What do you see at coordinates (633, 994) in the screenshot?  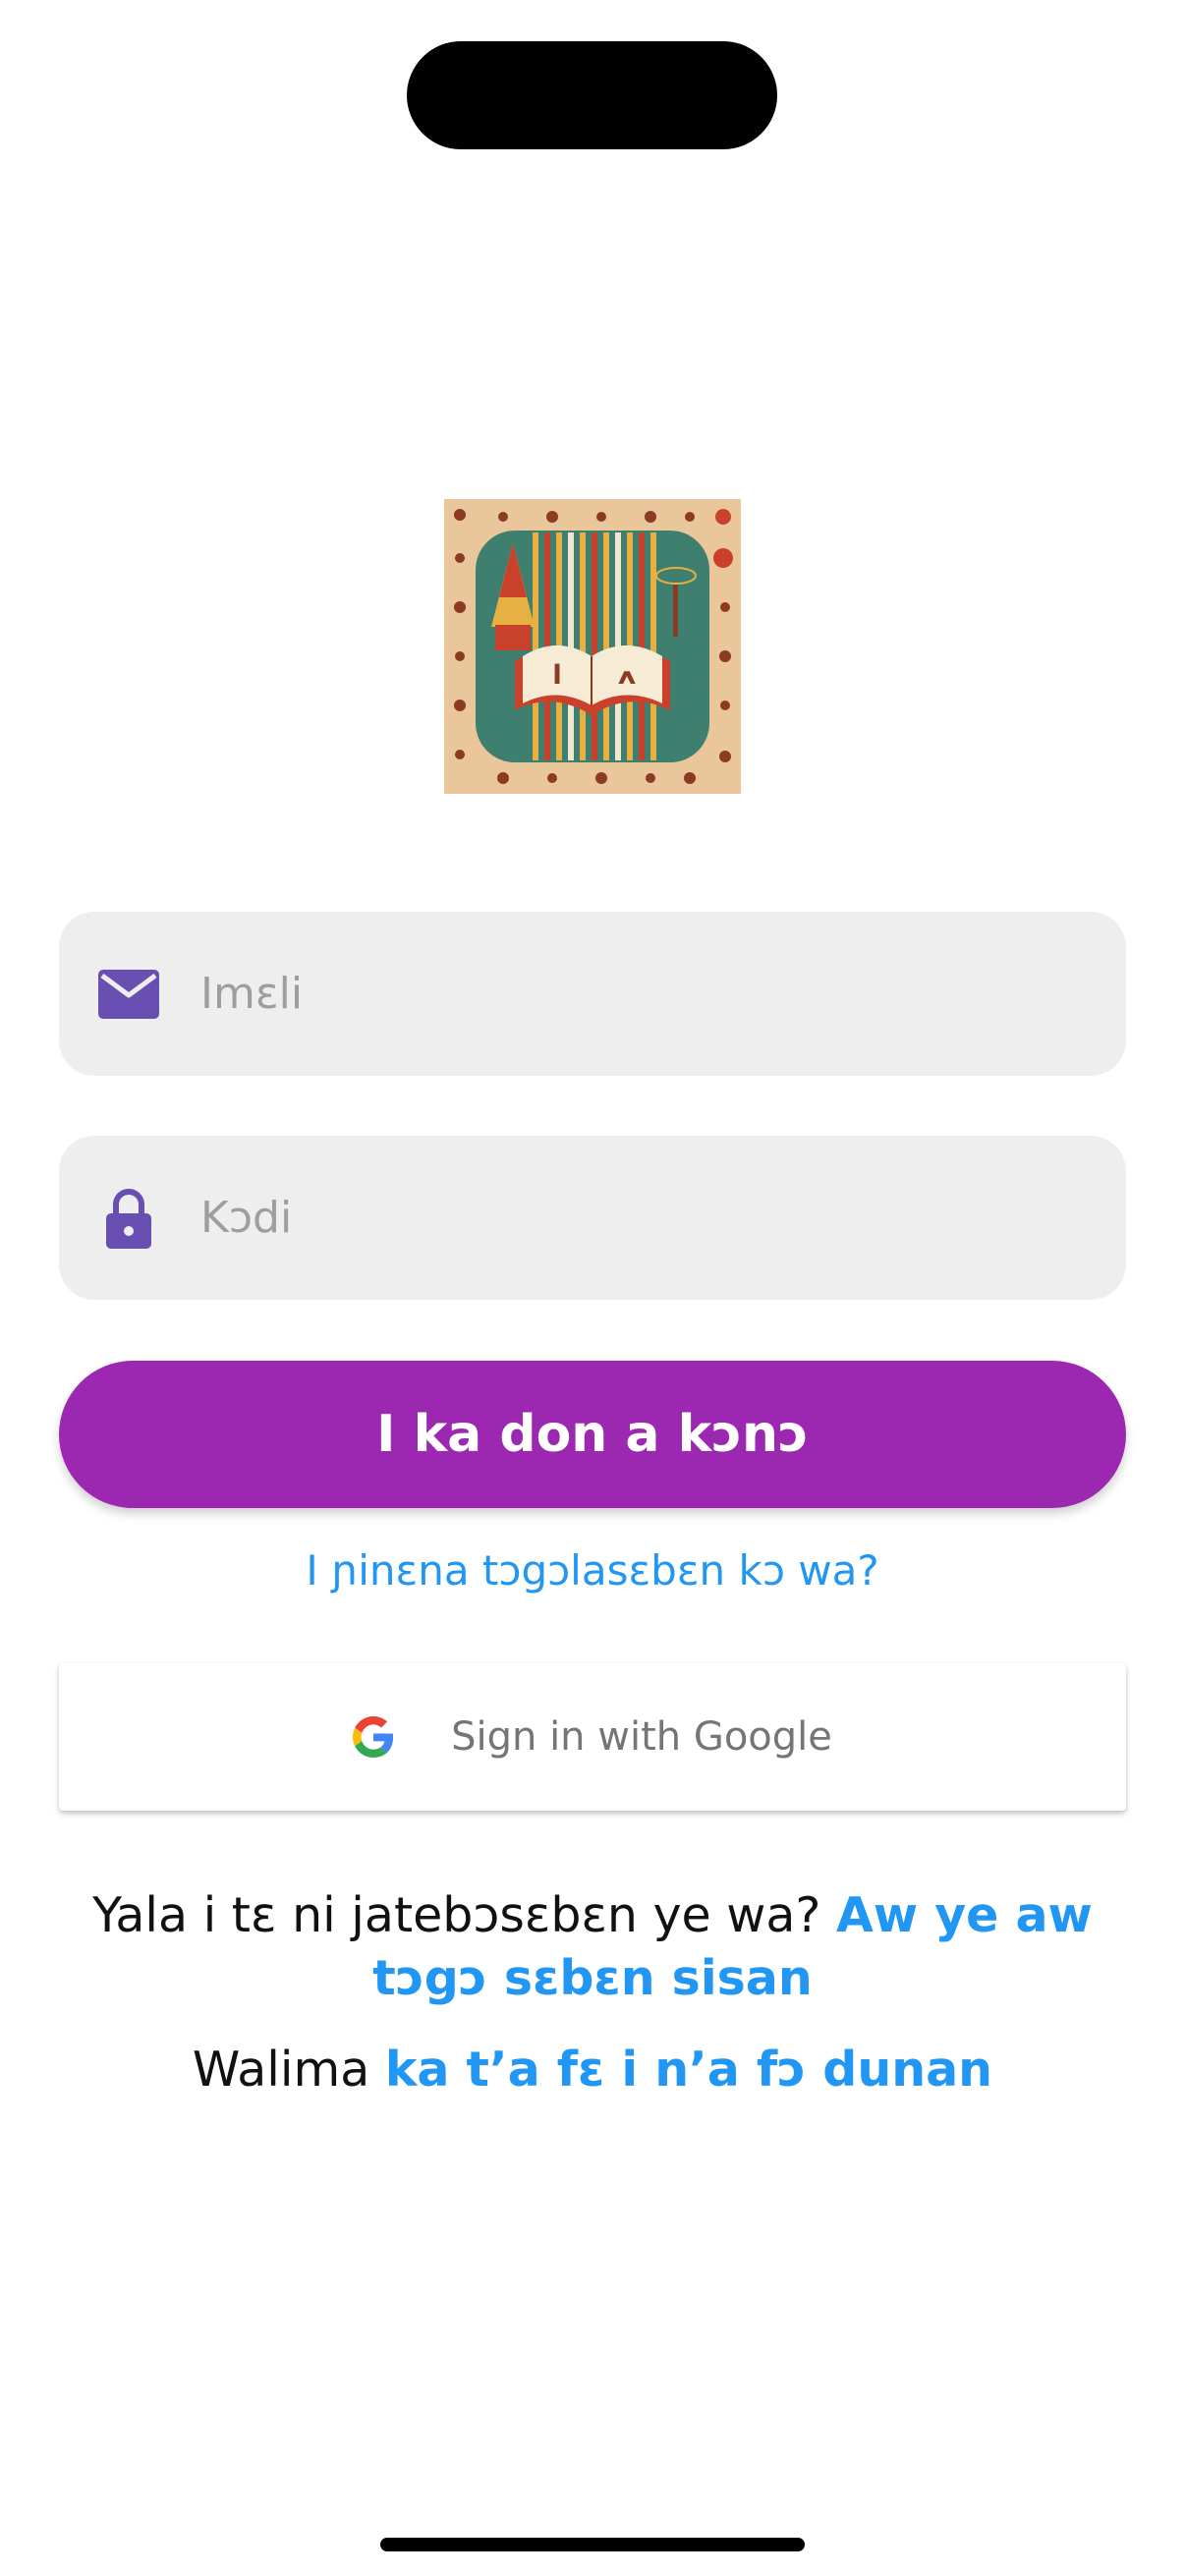 I see `email-input` at bounding box center [633, 994].